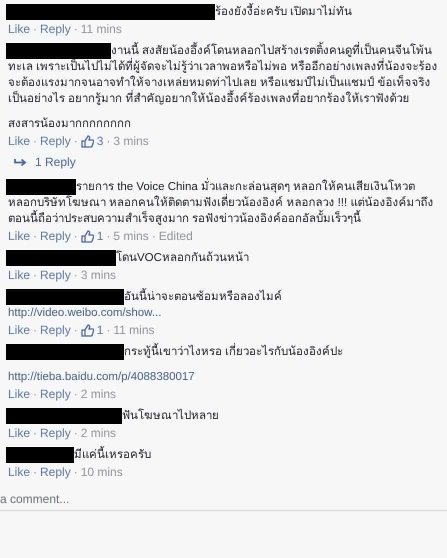  Describe the element at coordinates (55, 162) in the screenshot. I see `replies-link: 1 Reply` at that location.